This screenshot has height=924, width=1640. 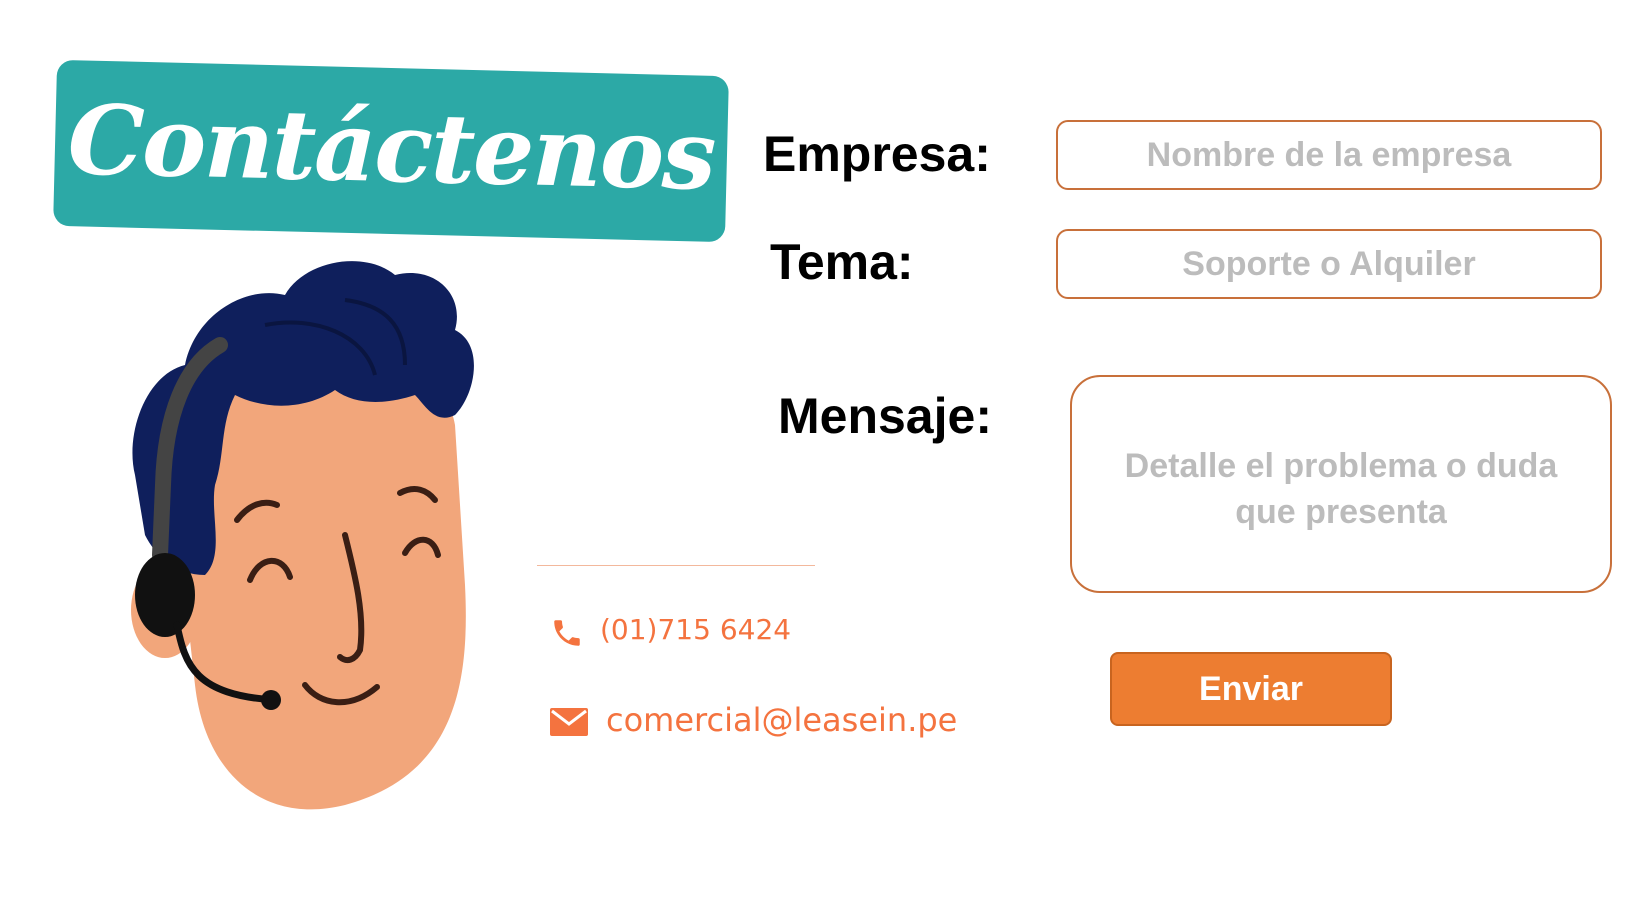 What do you see at coordinates (885, 416) in the screenshot?
I see `message-label: Mensaje:` at bounding box center [885, 416].